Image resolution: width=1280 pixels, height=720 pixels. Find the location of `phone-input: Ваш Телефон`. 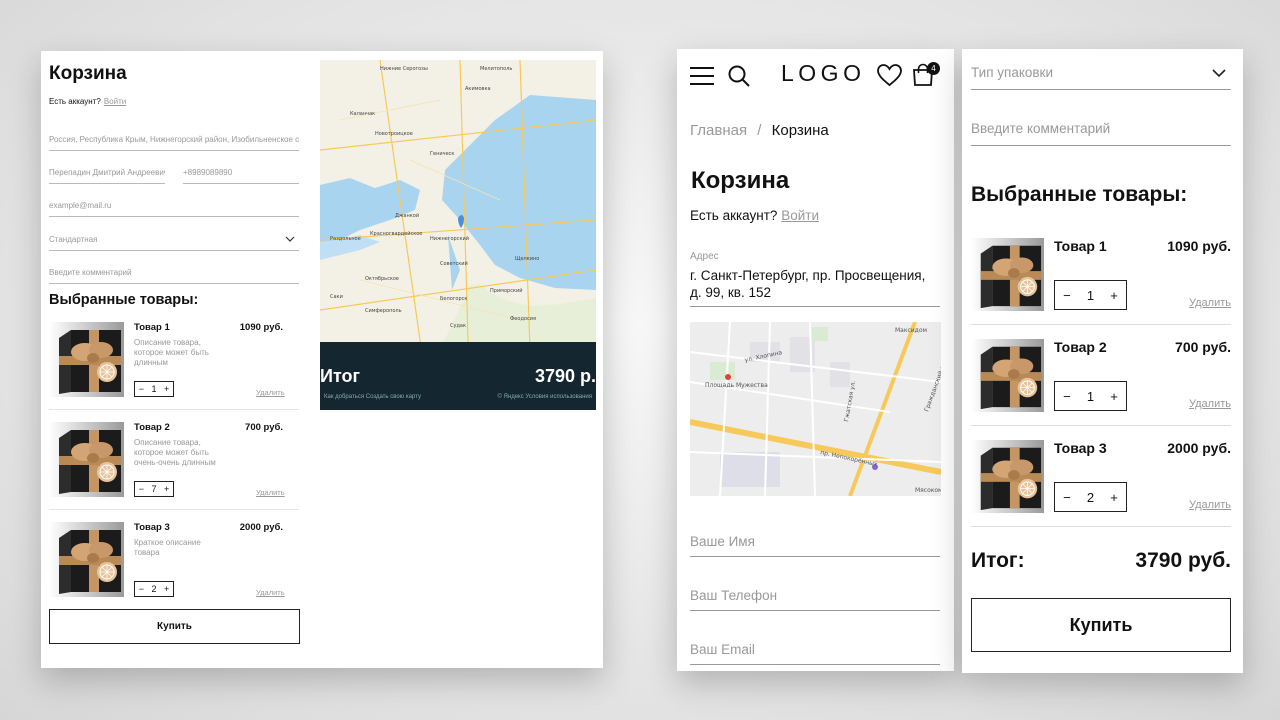

phone-input: Ваш Телефон is located at coordinates (733, 595).